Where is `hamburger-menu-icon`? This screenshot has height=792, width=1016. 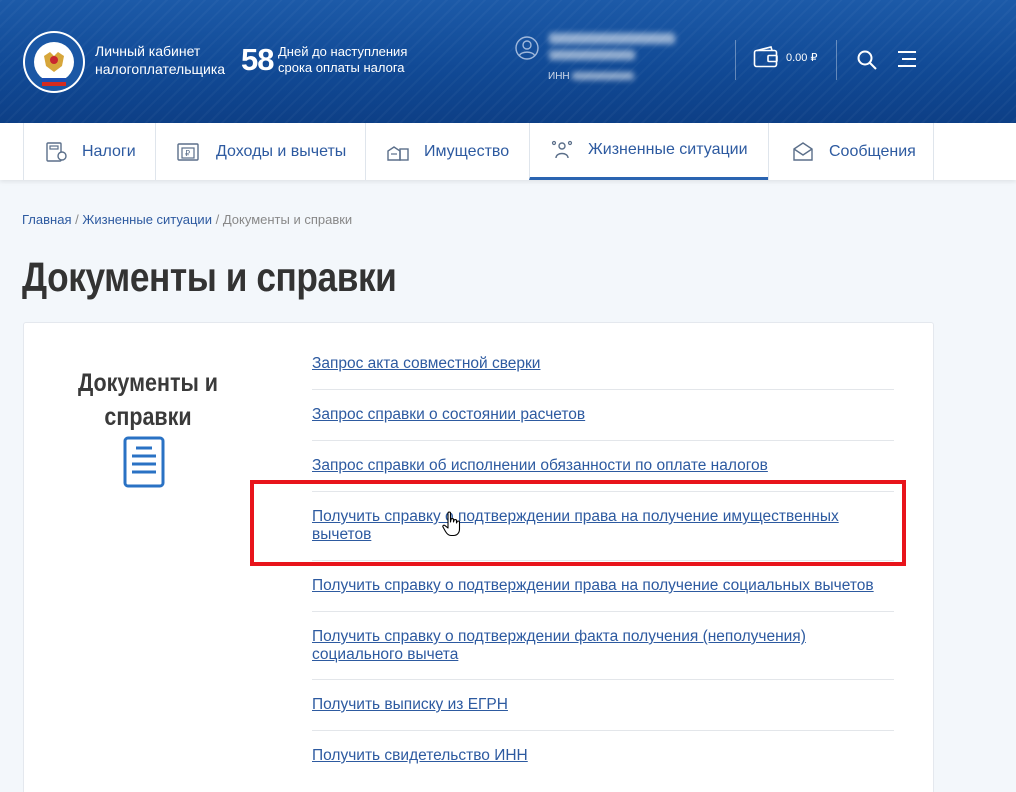
hamburger-menu-icon is located at coordinates (907, 59).